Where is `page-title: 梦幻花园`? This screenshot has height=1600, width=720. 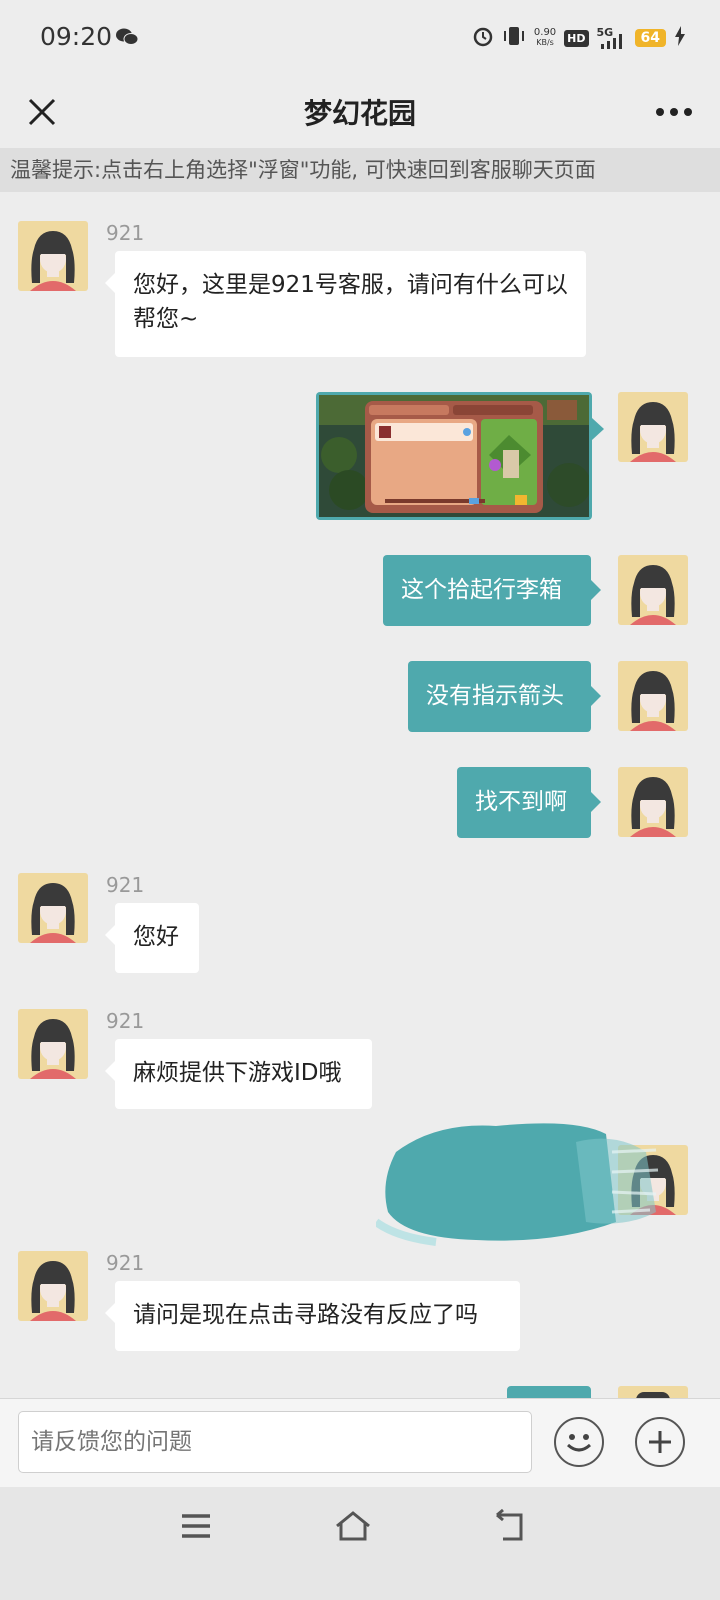 page-title: 梦幻花园 is located at coordinates (359, 113).